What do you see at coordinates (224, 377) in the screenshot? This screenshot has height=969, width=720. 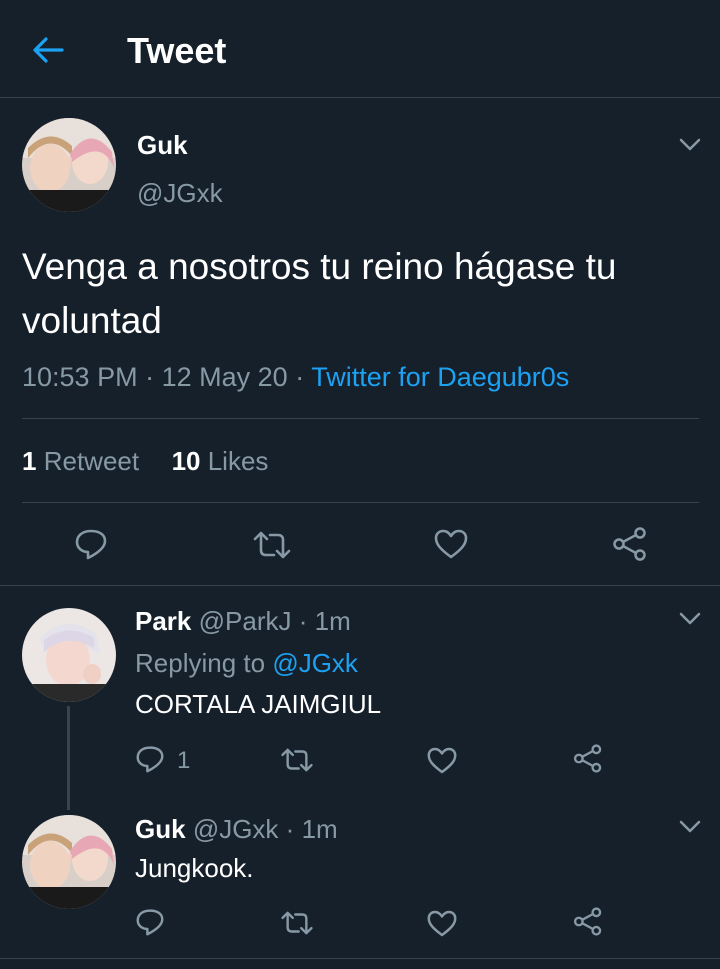 I see `tweet-date: 12 May 20` at bounding box center [224, 377].